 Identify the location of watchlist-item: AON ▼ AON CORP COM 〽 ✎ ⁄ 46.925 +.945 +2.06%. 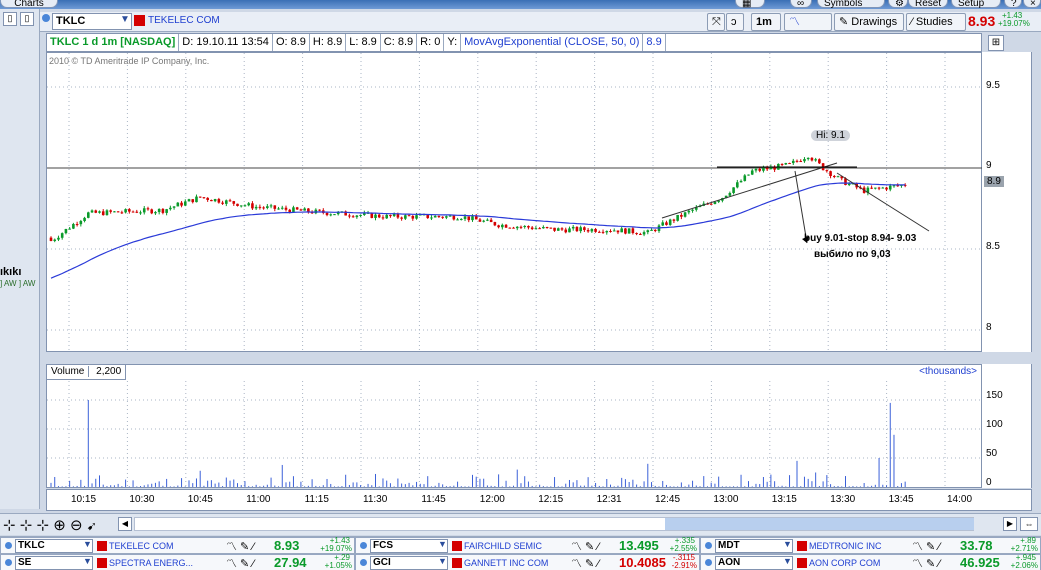
(870, 561).